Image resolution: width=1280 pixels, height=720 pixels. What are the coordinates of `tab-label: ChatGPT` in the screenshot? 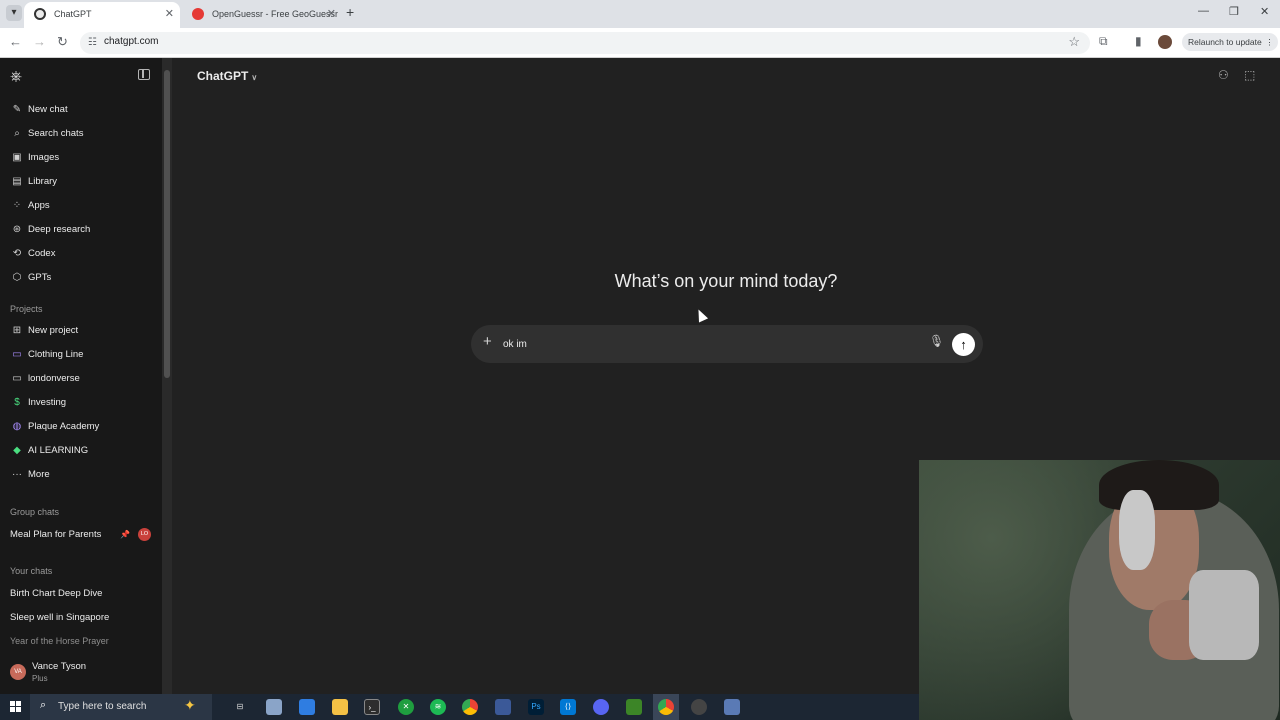 It's located at (73, 14).